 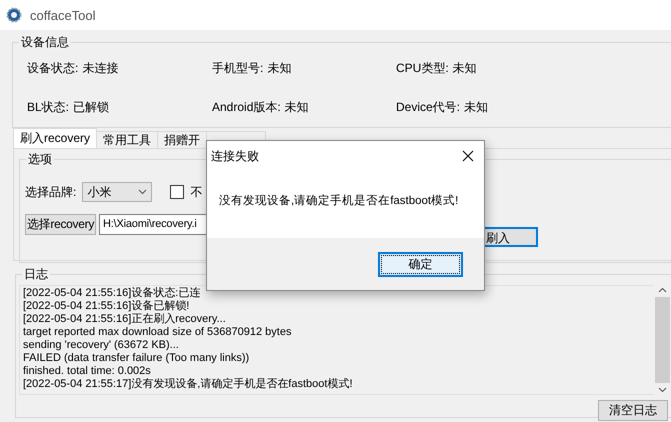 I want to click on field-label: 设备状态:, so click(x=52, y=68).